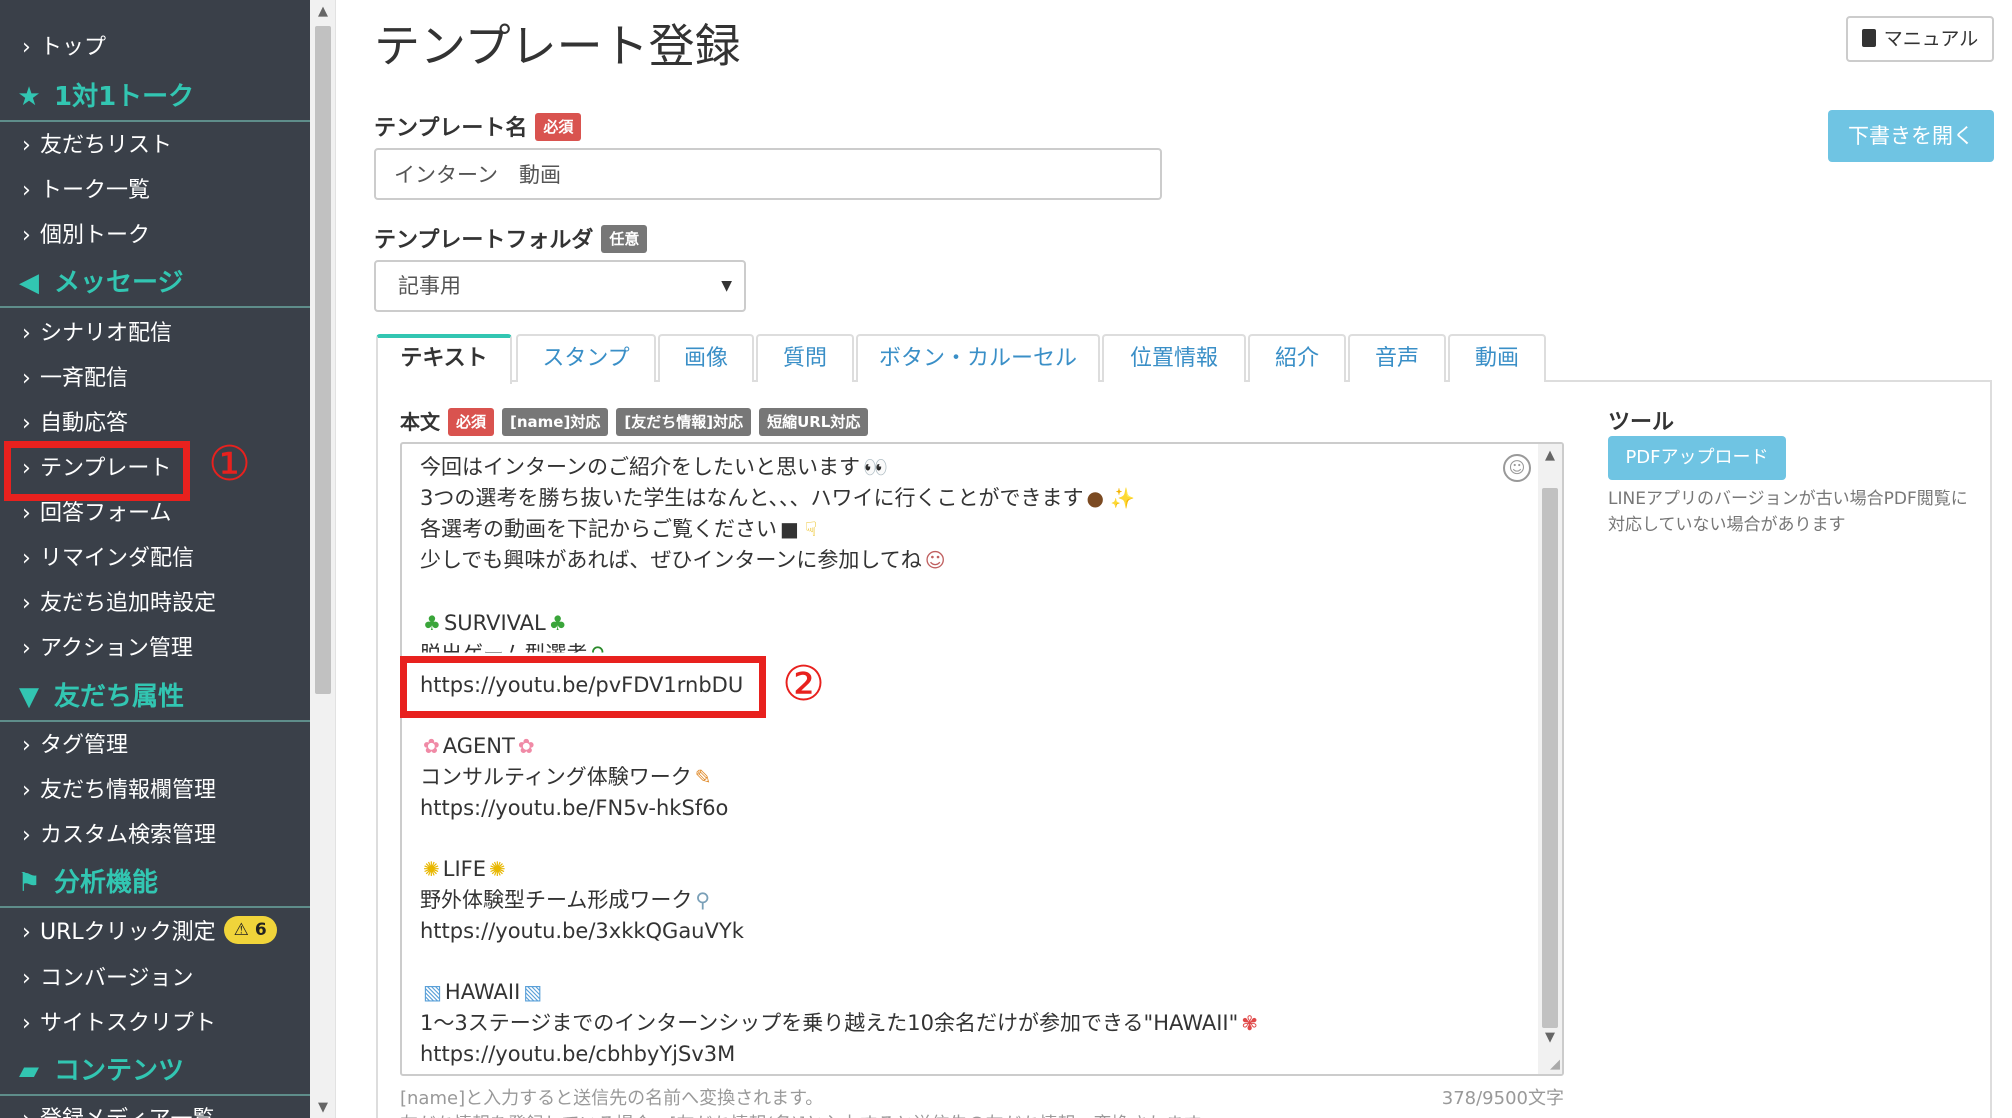 This screenshot has width=2012, height=1118. What do you see at coordinates (624, 239) in the screenshot?
I see `optional-badge: 任意` at bounding box center [624, 239].